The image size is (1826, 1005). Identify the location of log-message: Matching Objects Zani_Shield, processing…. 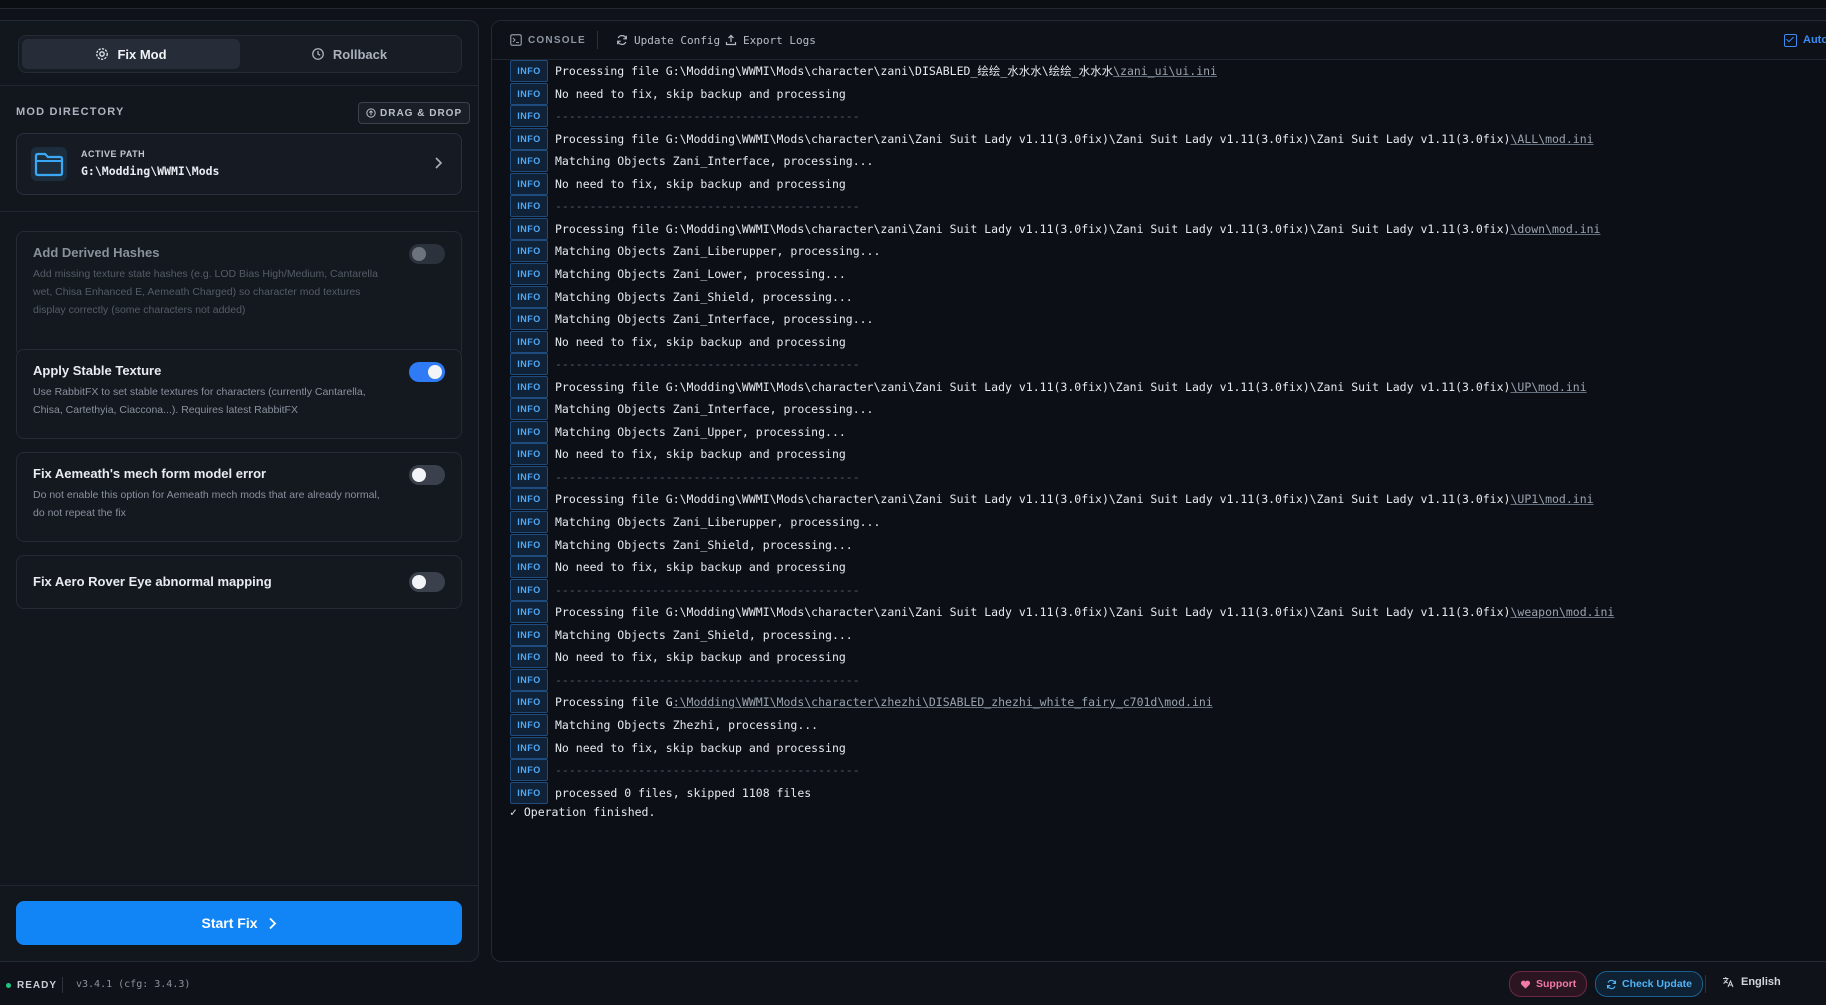
(704, 634).